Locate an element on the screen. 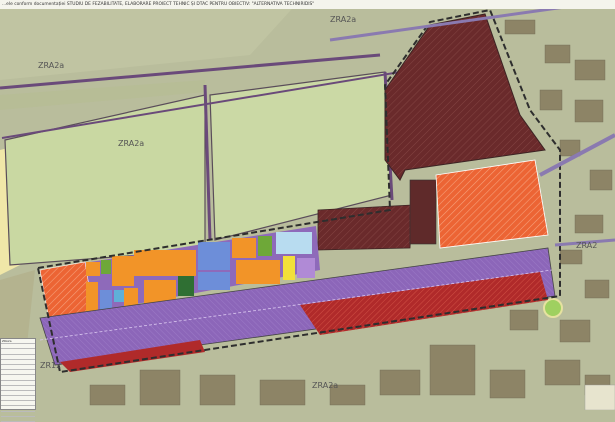 The width and height of the screenshot is (615, 422). plot-yellow is located at coordinates (289, 268).